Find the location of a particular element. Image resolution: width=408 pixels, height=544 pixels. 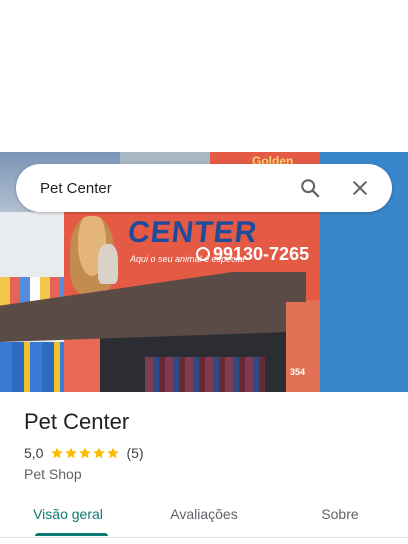

photo-sign-phone: 99130-7265 is located at coordinates (252, 254).